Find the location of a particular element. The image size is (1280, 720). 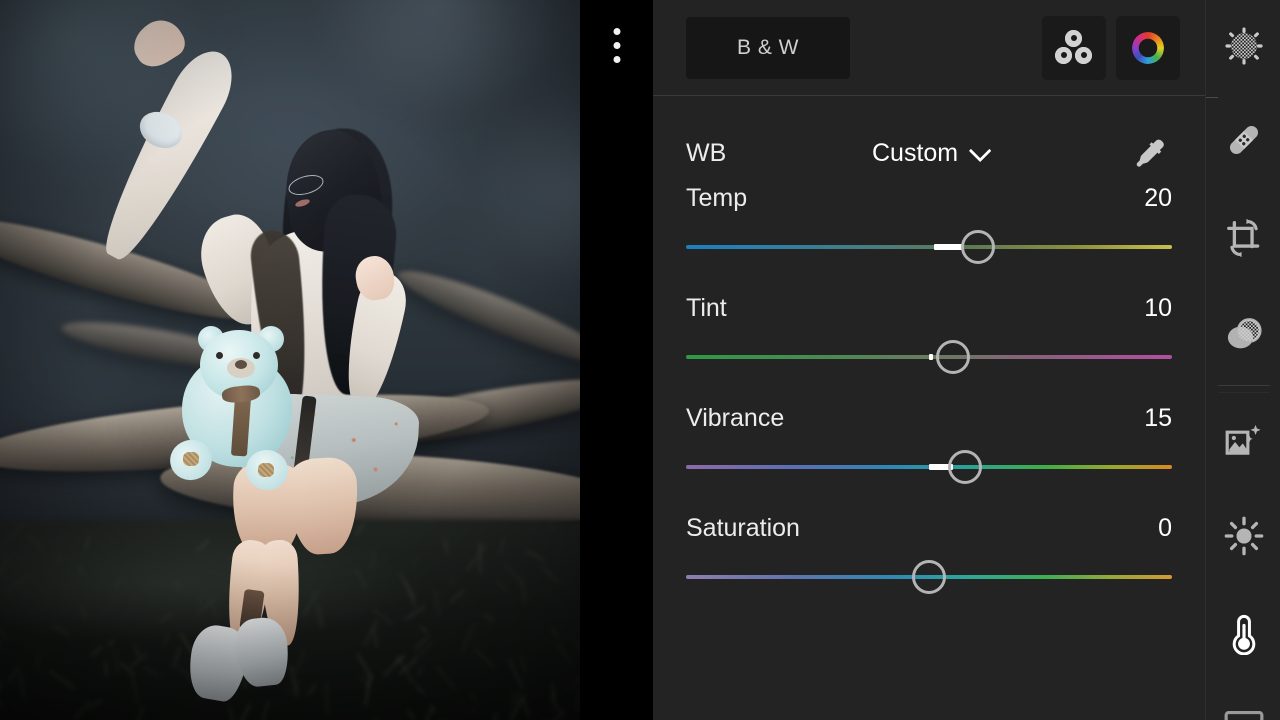

tool-effects is located at coordinates (1243, 710).